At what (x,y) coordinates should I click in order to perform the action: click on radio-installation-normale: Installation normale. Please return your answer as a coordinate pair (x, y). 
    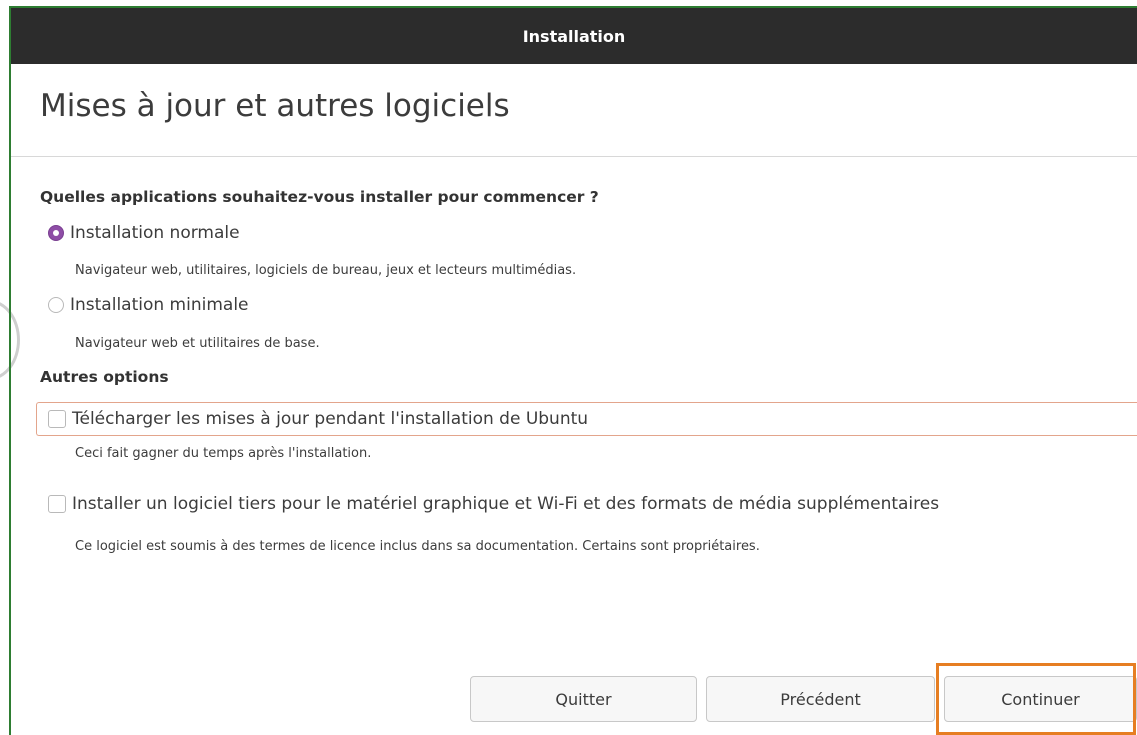
    Looking at the image, I should click on (144, 233).